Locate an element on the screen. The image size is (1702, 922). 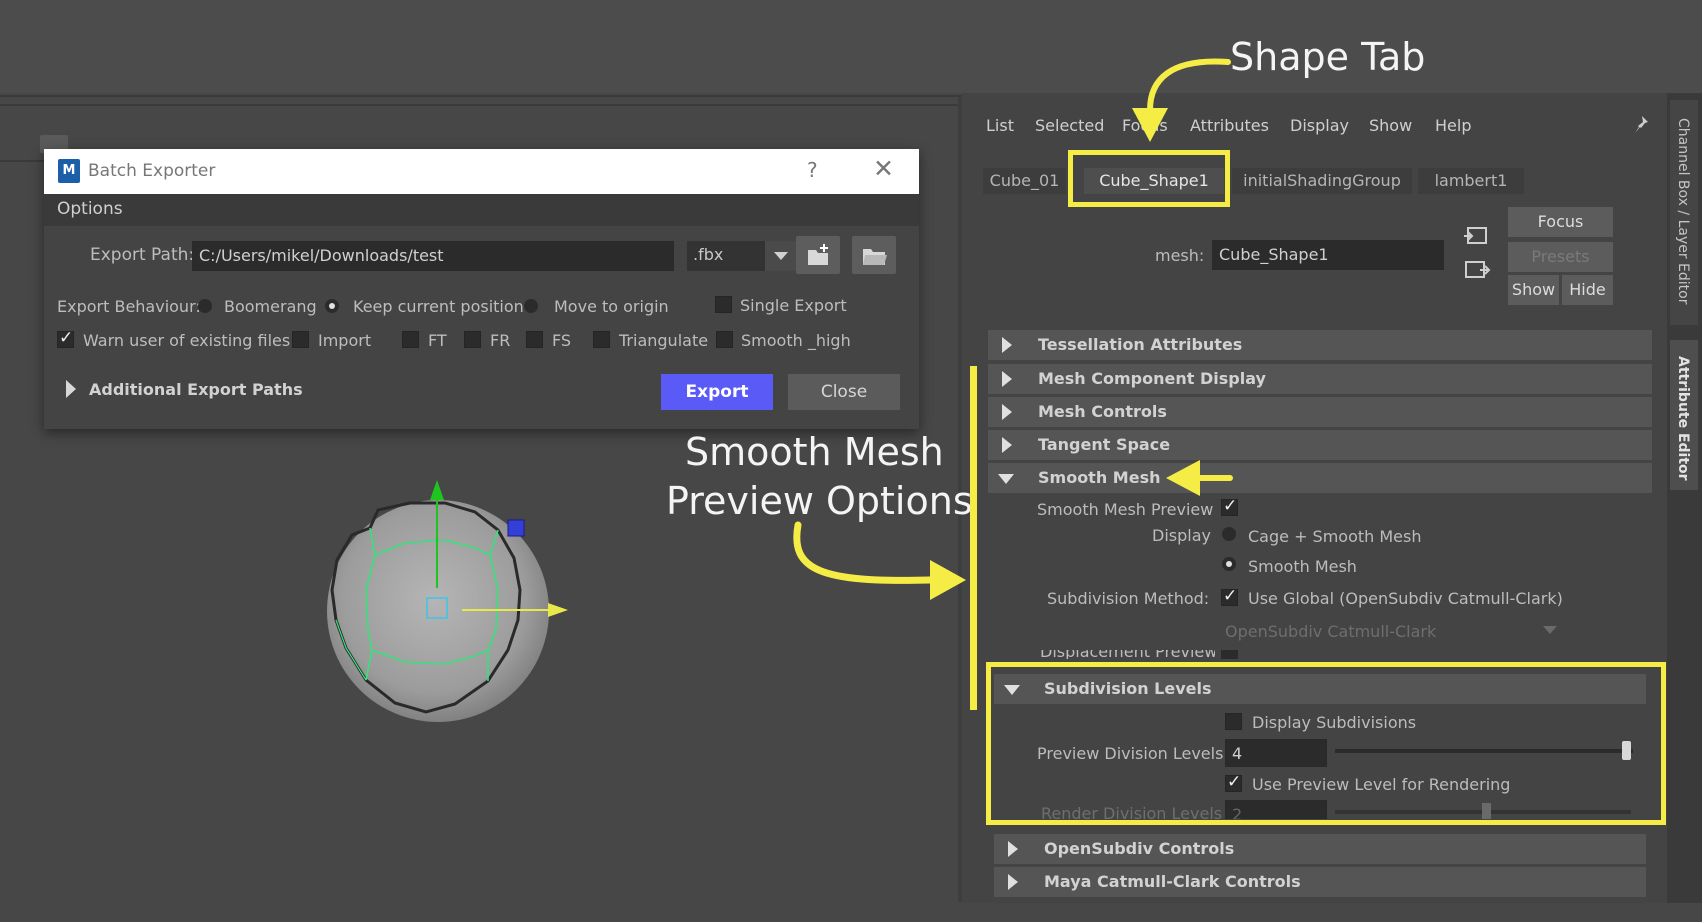
single-export-label: Single Export is located at coordinates (793, 305).